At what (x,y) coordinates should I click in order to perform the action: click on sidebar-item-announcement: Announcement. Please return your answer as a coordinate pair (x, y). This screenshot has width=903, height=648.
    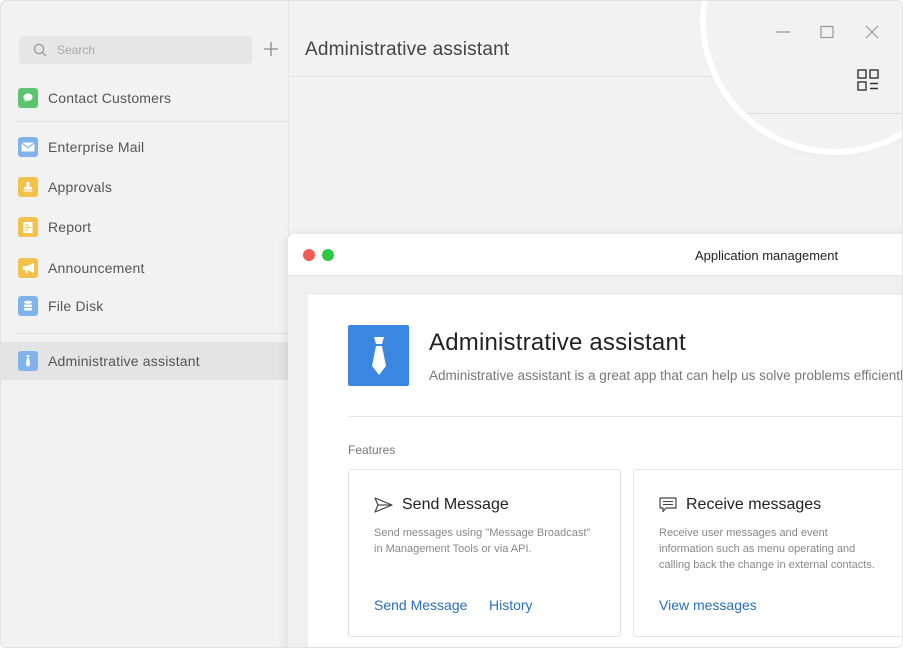
    Looking at the image, I should click on (144, 268).